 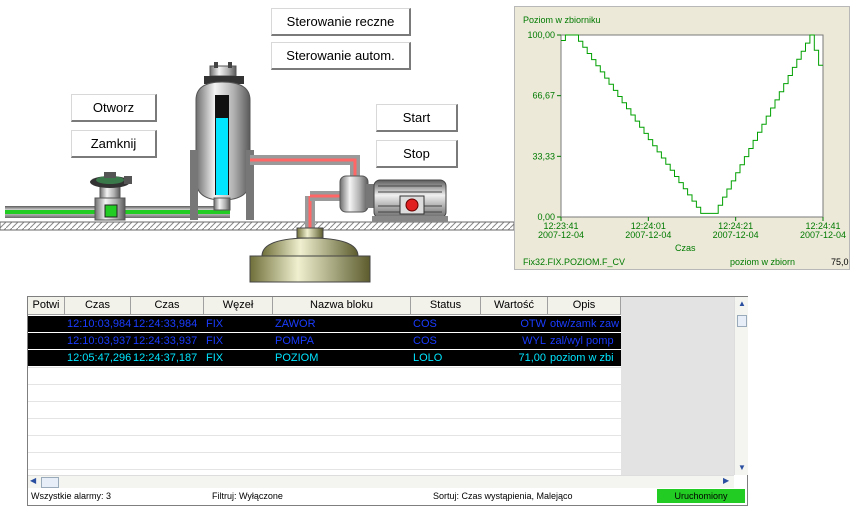 What do you see at coordinates (677, 386) in the screenshot?
I see `alarm-empty-pane` at bounding box center [677, 386].